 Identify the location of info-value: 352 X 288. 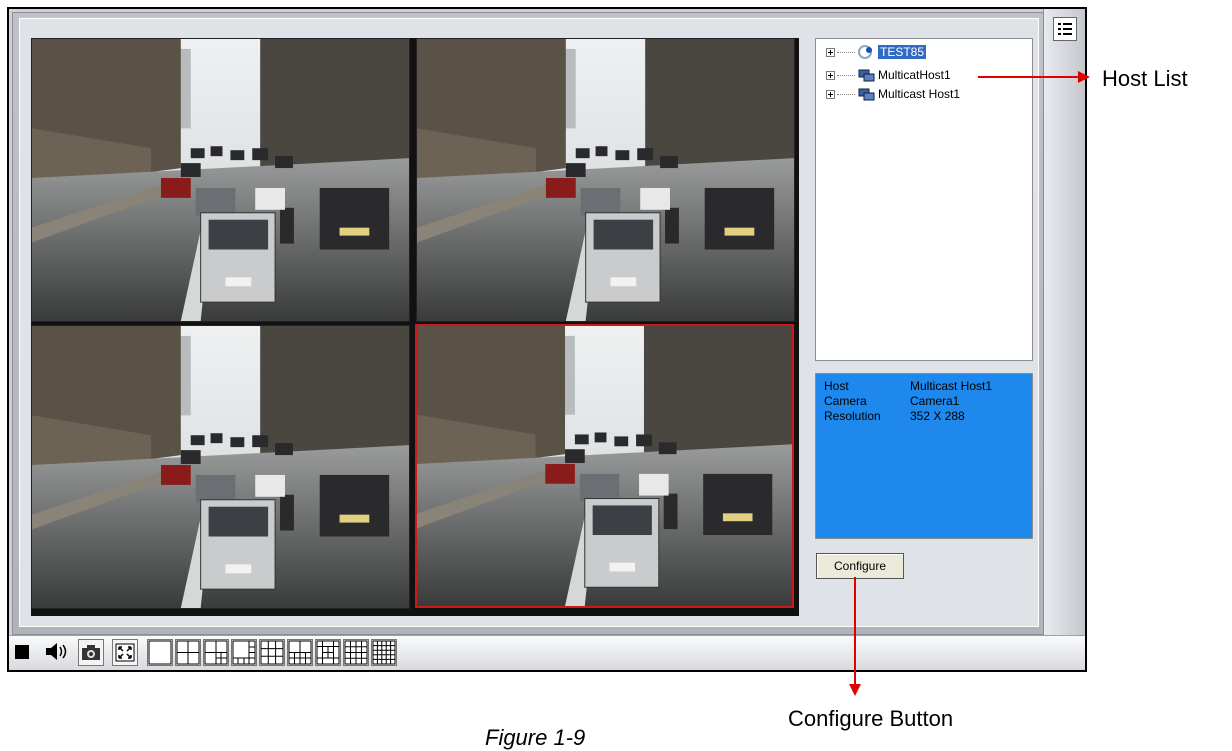
(937, 416).